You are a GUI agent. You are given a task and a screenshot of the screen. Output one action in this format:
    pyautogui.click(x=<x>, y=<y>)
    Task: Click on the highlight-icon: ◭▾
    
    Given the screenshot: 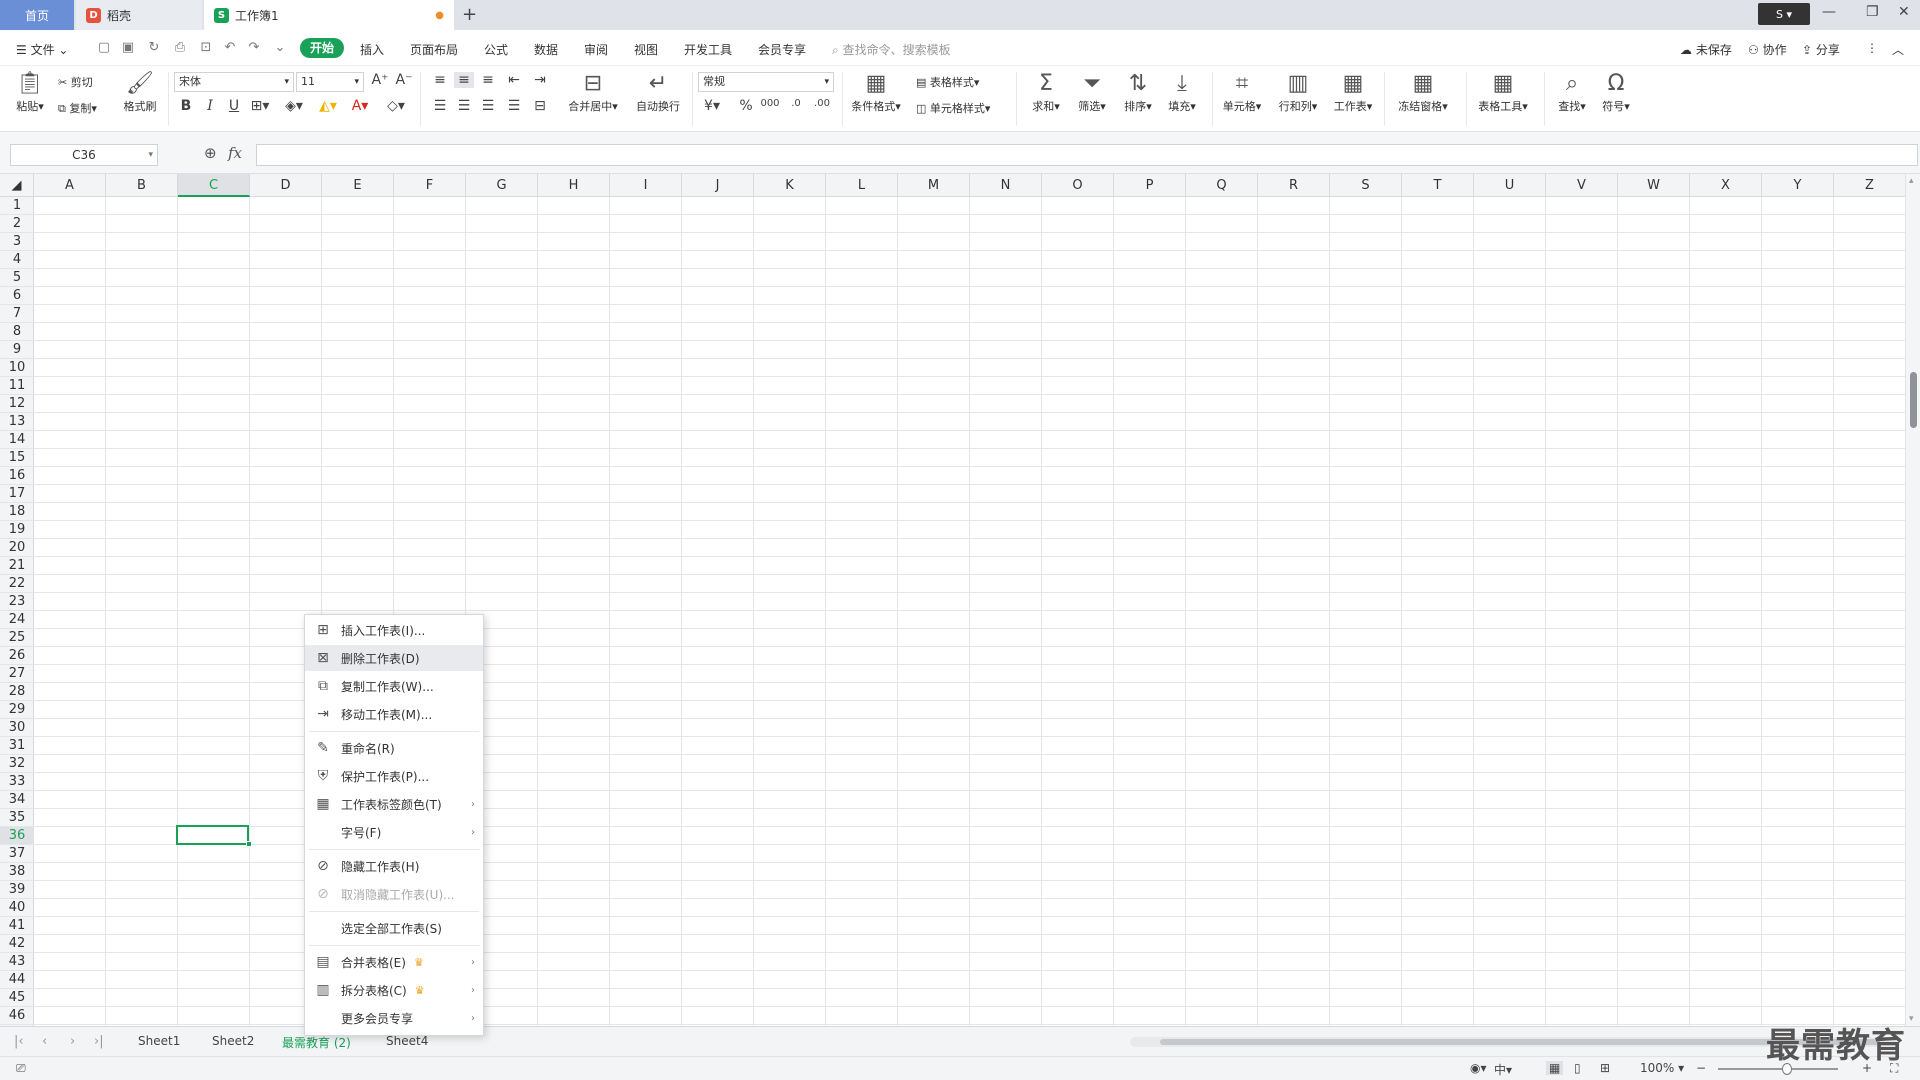 What is the action you would take?
    pyautogui.click(x=328, y=106)
    